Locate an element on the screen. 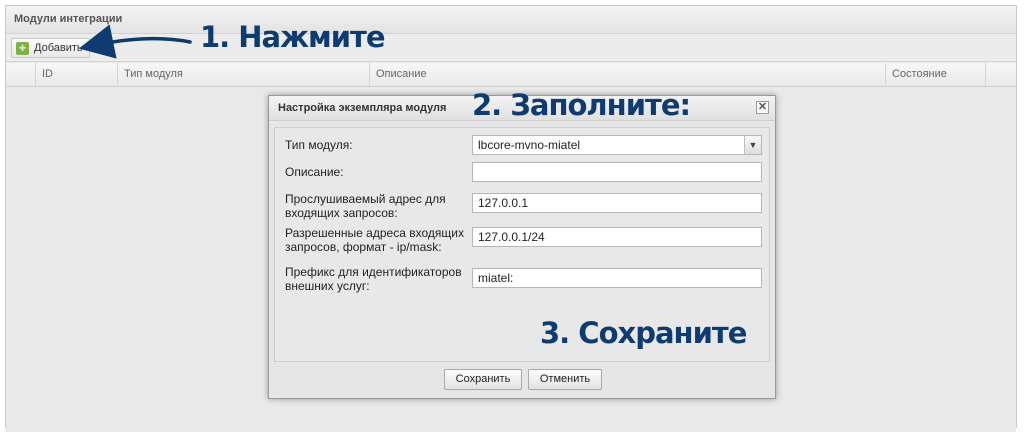 The width and height of the screenshot is (1024, 432). service-prefix-input is located at coordinates (617, 278).